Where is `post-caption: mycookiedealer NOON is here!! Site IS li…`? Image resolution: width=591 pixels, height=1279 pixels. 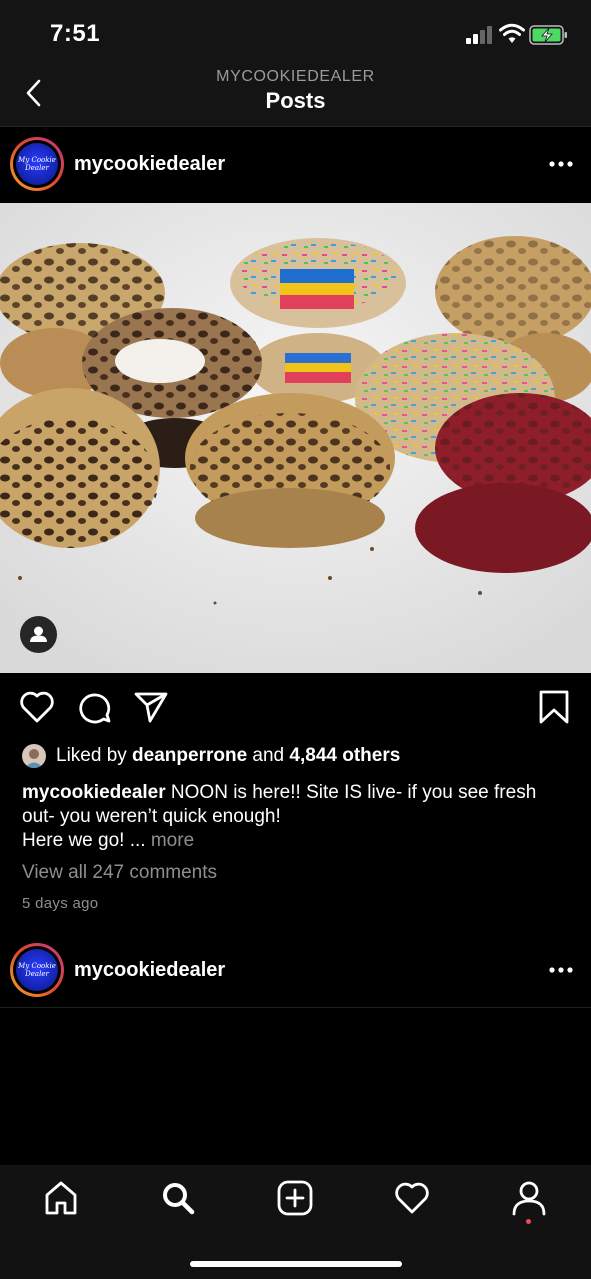 post-caption: mycookiedealer NOON is here!! Site IS li… is located at coordinates (279, 816).